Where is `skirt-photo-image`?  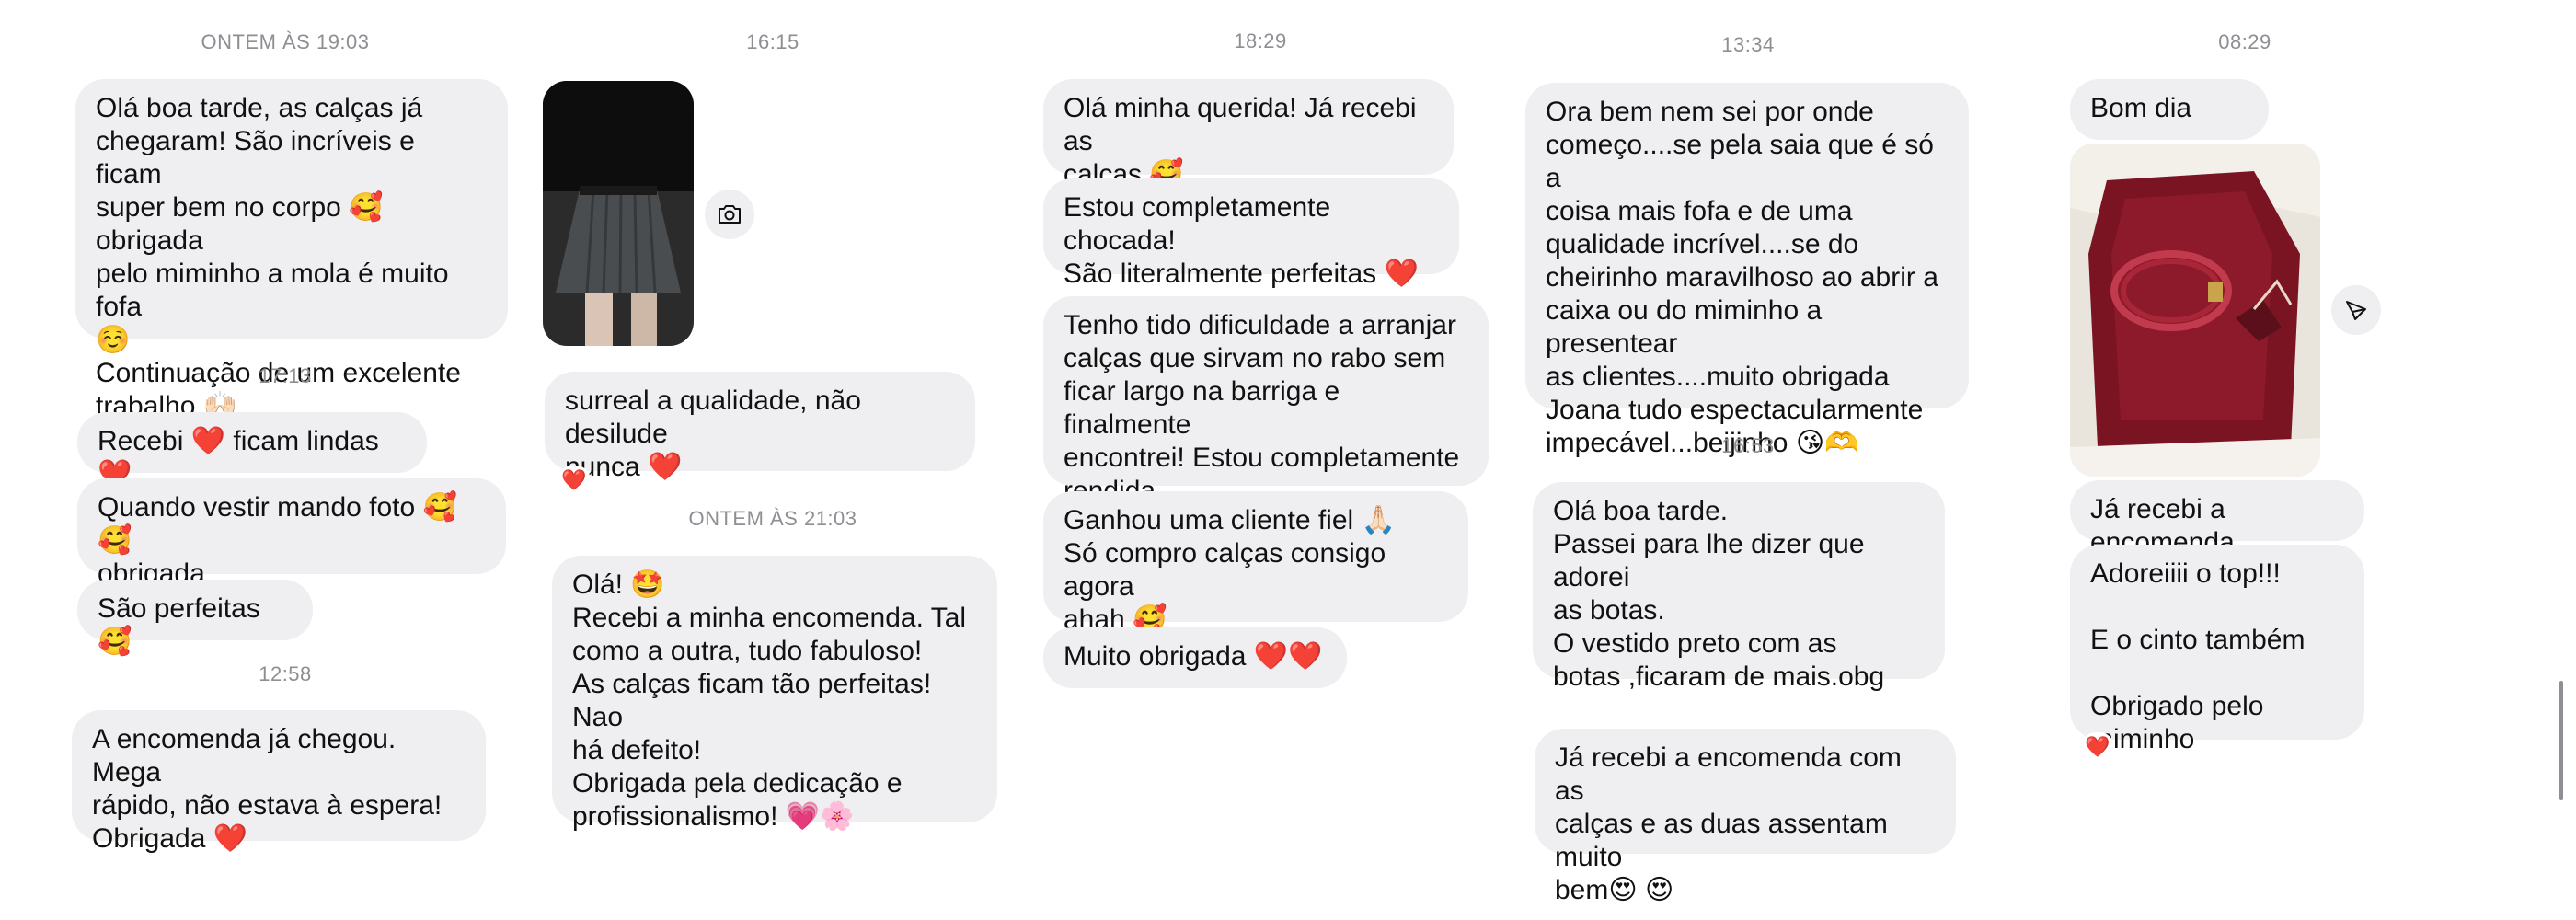 skirt-photo-image is located at coordinates (618, 213).